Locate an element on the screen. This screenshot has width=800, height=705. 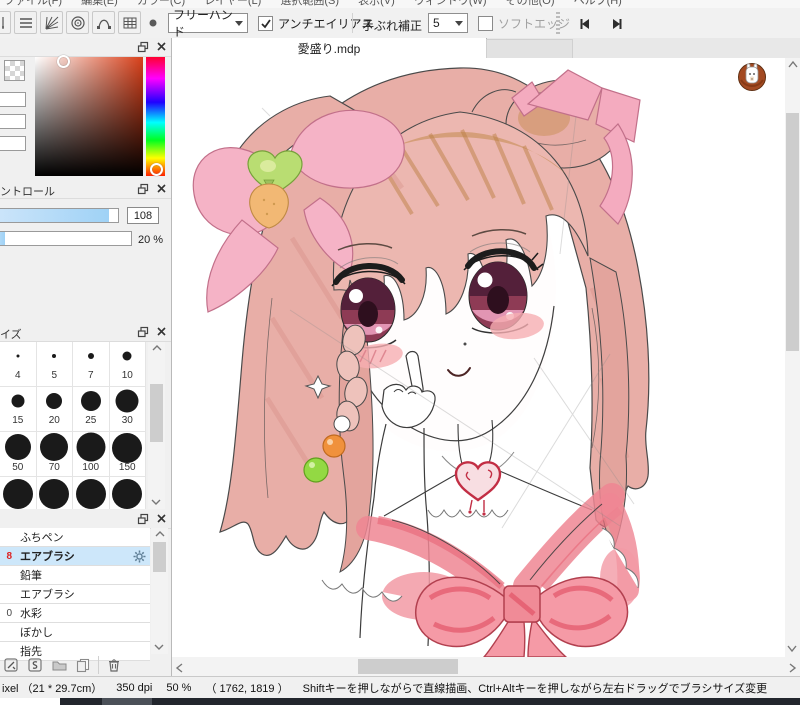
brush-size-slider is located at coordinates (59, 215).